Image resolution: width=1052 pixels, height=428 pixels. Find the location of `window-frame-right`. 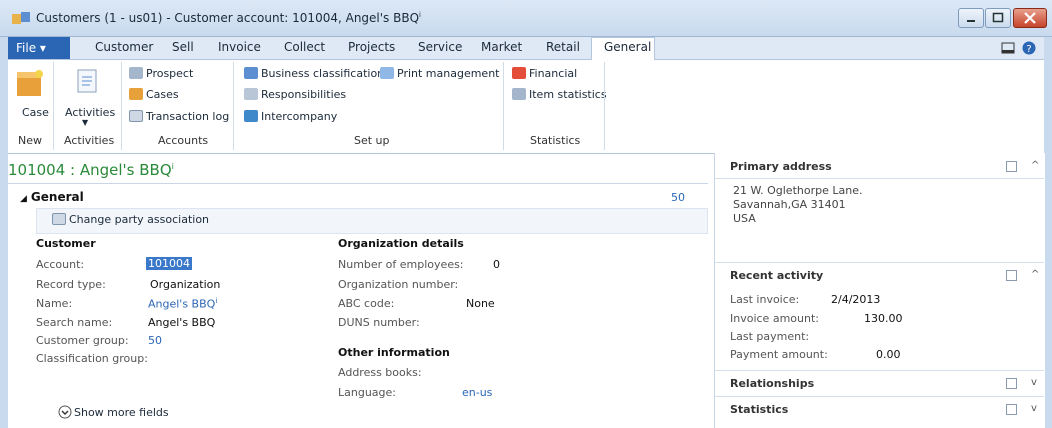

window-frame-right is located at coordinates (1048, 232).